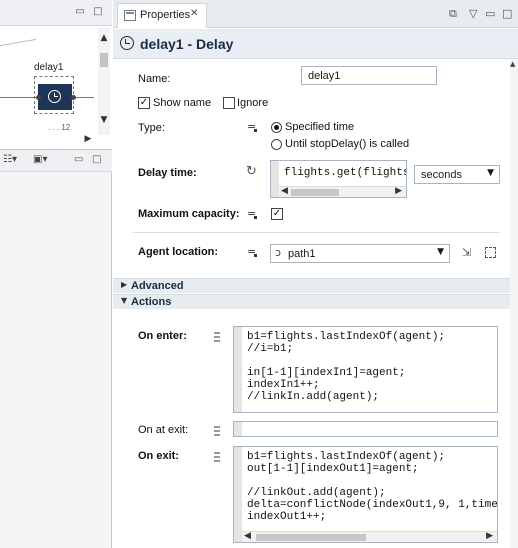  I want to click on delay-time-hscroll: ◀ ▶, so click(342, 191).